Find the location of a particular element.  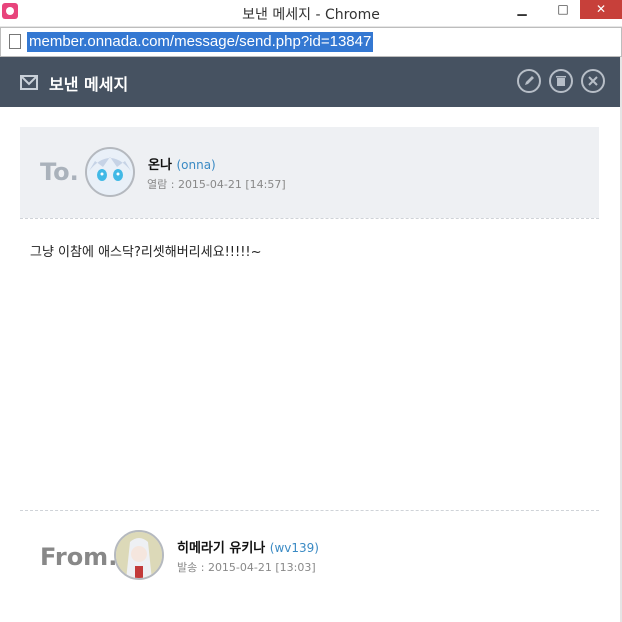

message-body: 그냥 이참에 애스닥?리셋해버리세요!!!!!~ is located at coordinates (146, 252).